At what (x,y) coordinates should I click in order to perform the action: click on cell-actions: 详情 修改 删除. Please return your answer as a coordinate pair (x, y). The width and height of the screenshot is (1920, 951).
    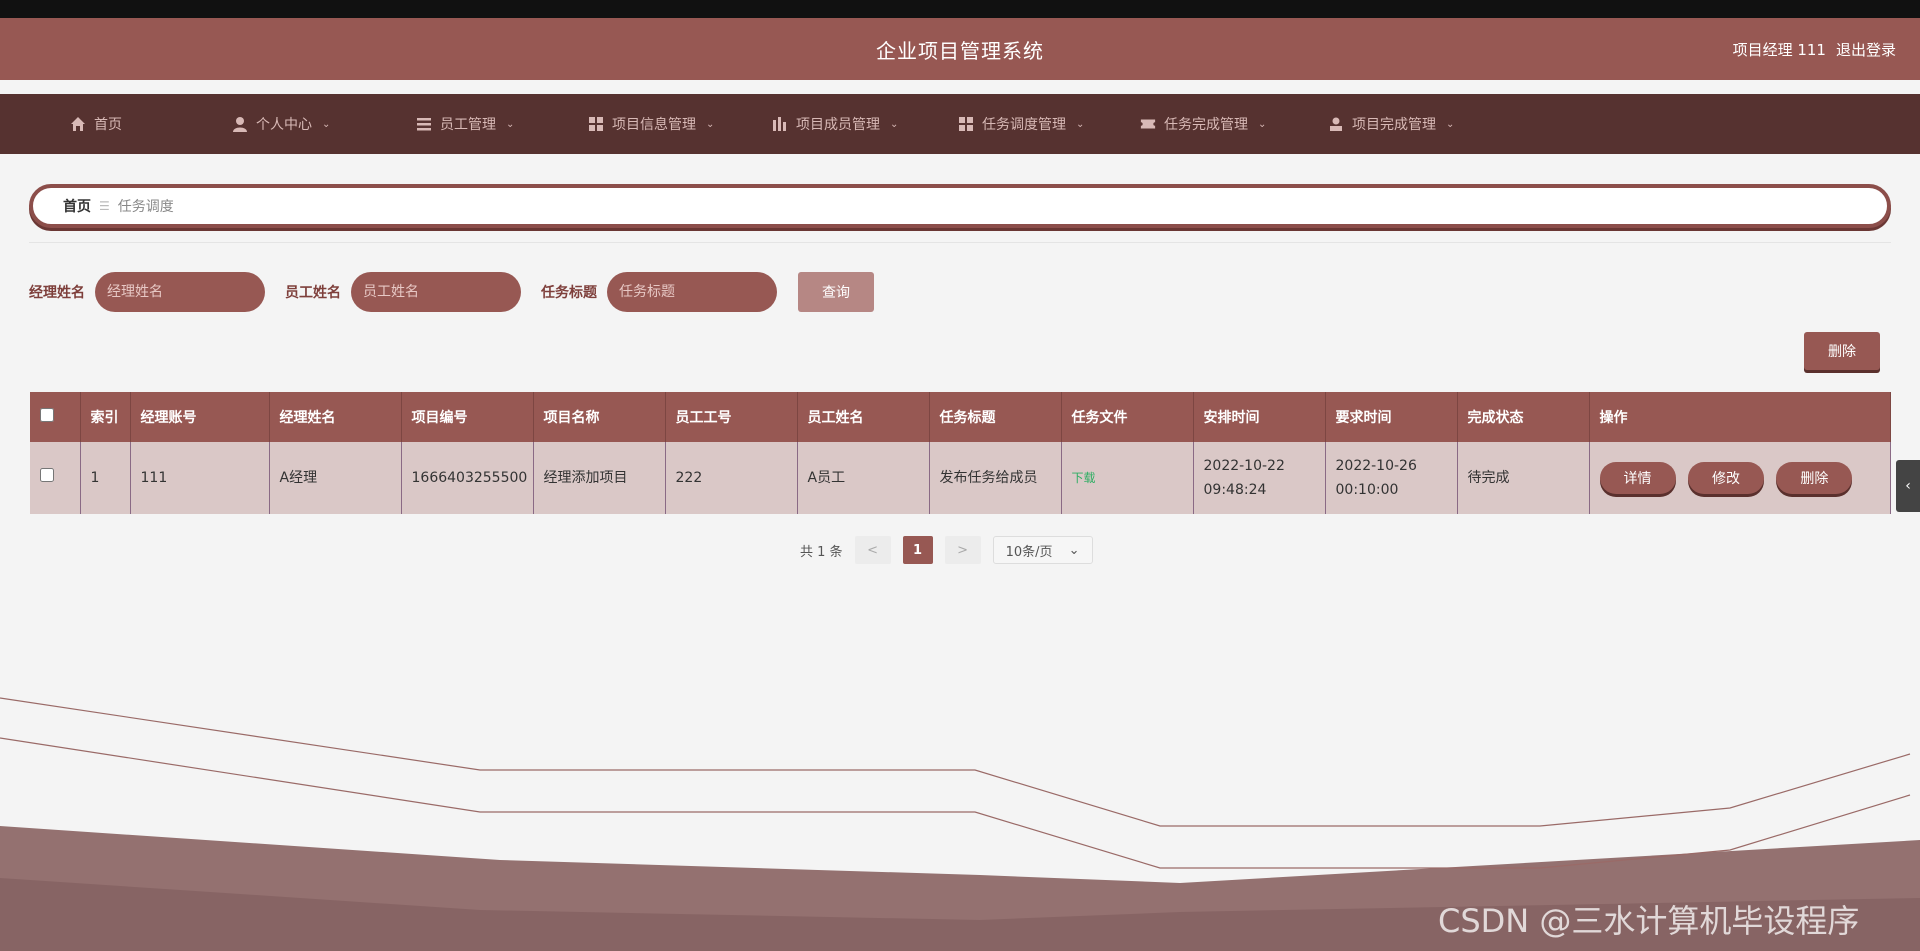
    Looking at the image, I should click on (1740, 478).